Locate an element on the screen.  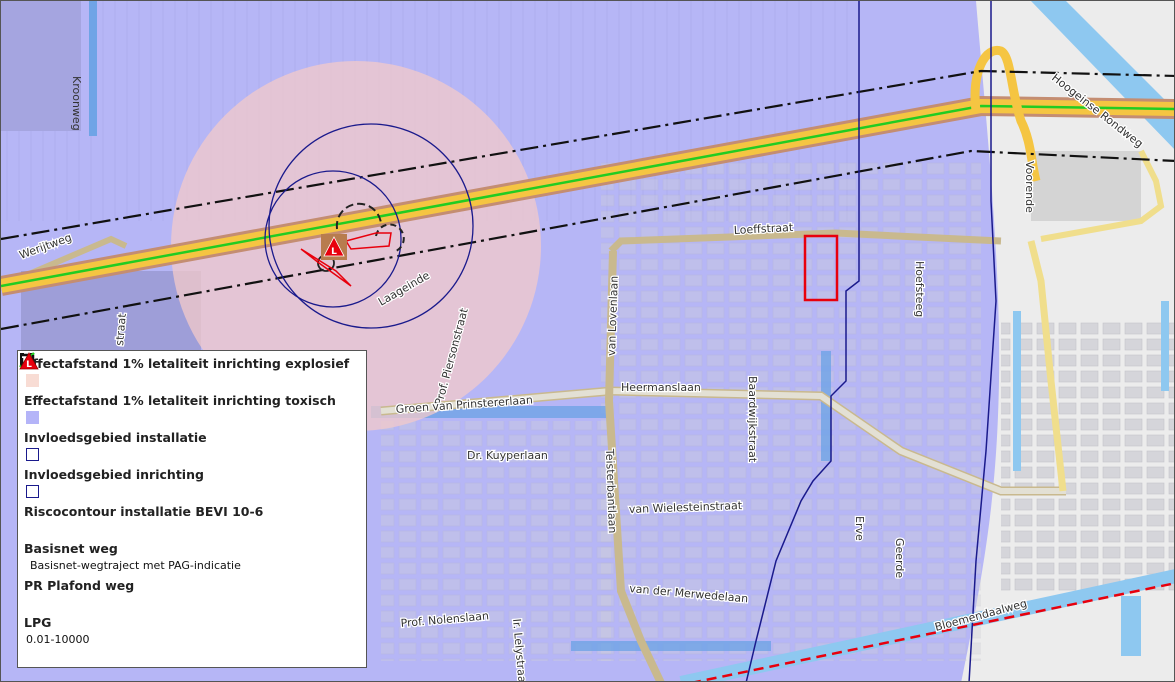
legend-title-influence-installation: Invloedsgebied installatie is located at coordinates (115, 437).